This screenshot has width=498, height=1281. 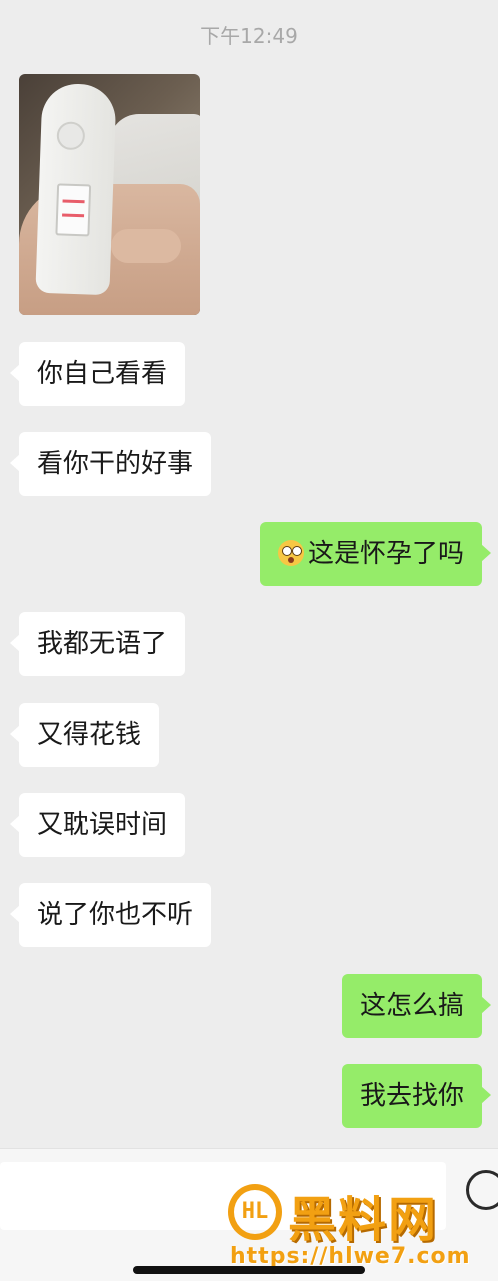 I want to click on message-timestamp: 下午12:49, so click(x=249, y=36).